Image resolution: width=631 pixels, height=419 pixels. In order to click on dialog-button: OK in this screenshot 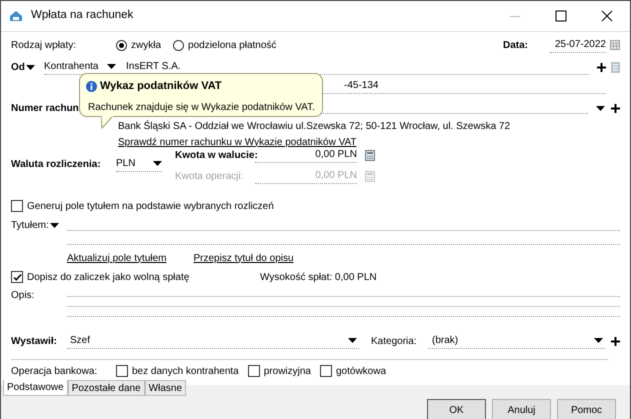, I will do `click(456, 409)`.